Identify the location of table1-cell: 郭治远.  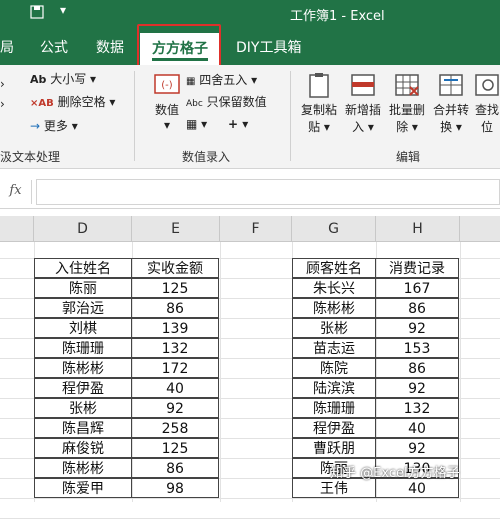
(83, 308).